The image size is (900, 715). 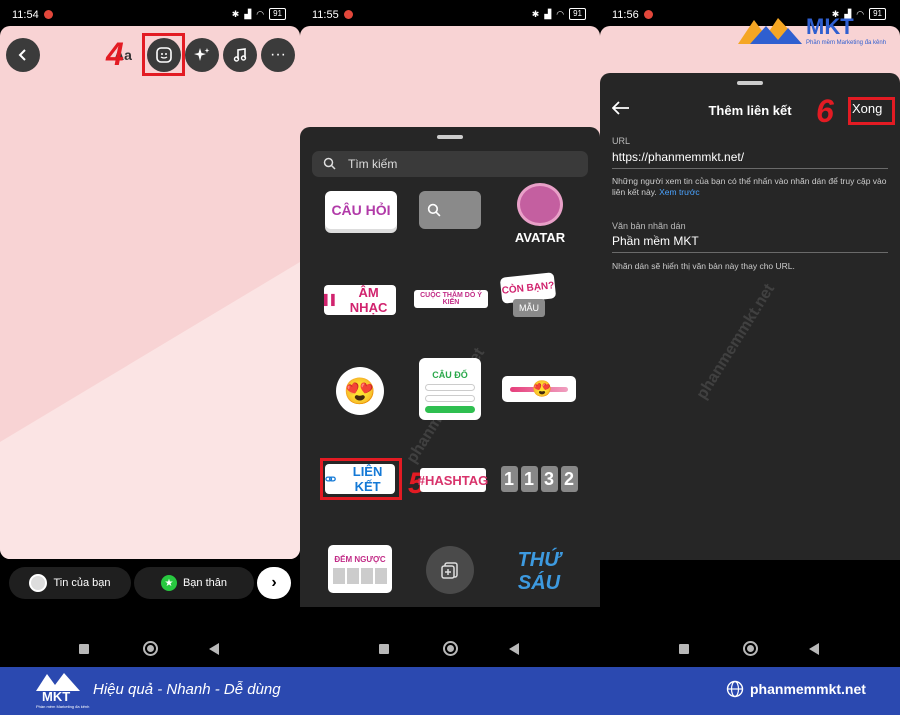 I want to click on poll-sticker-label: CUỘC THĂM DÒ Ý KIẾN, so click(x=451, y=299).